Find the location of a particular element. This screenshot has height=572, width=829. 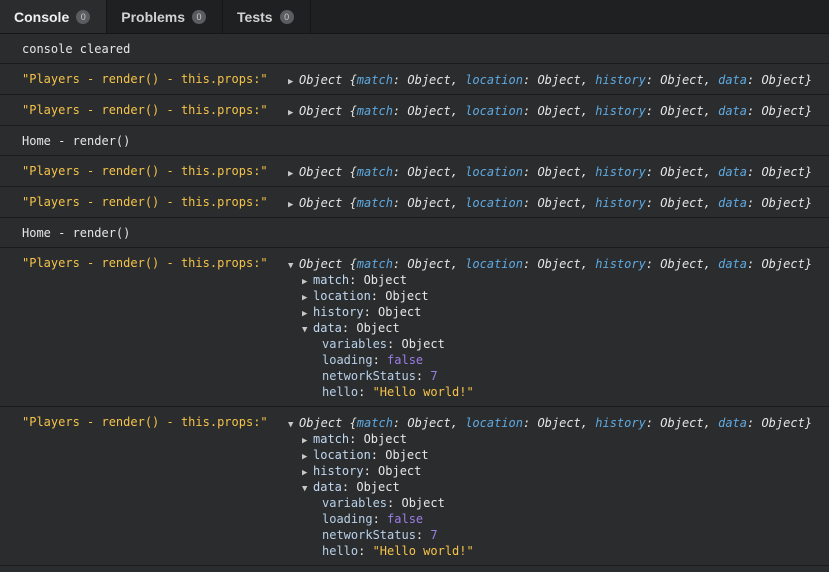

tab-console-label: Console is located at coordinates (42, 16).